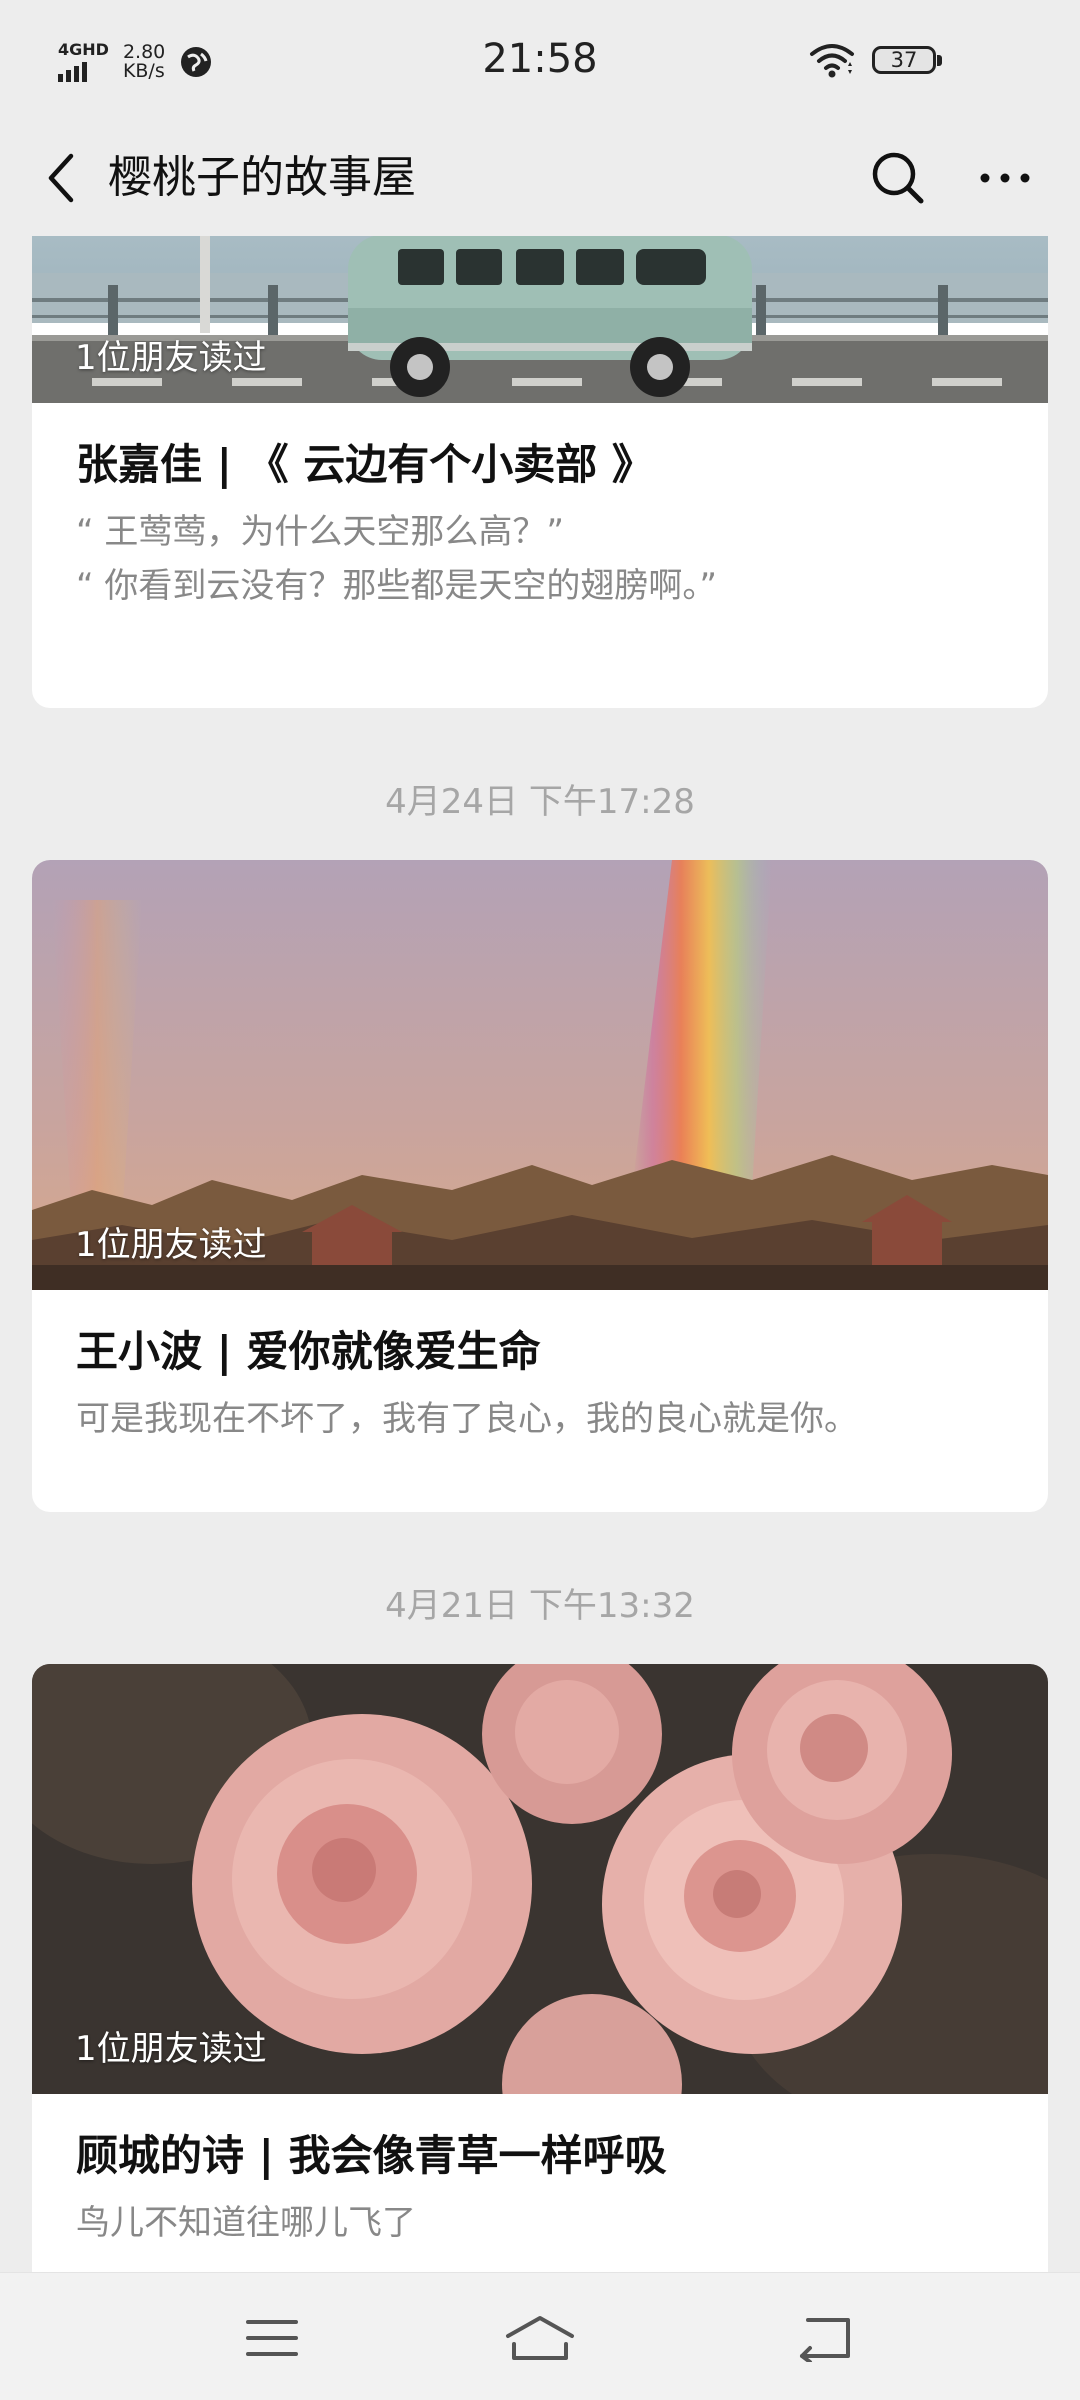 The width and height of the screenshot is (1080, 2400). I want to click on excerpt-line: “ 你看到云没有？那些都是天空的翅膀啊。”, so click(397, 586).